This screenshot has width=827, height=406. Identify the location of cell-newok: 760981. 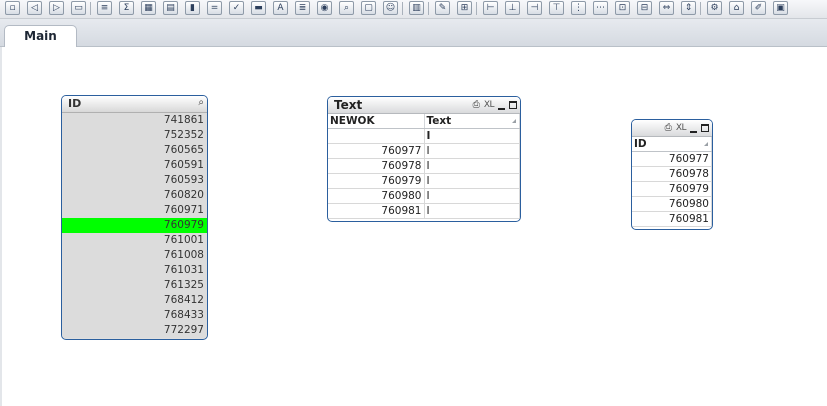
(376, 211).